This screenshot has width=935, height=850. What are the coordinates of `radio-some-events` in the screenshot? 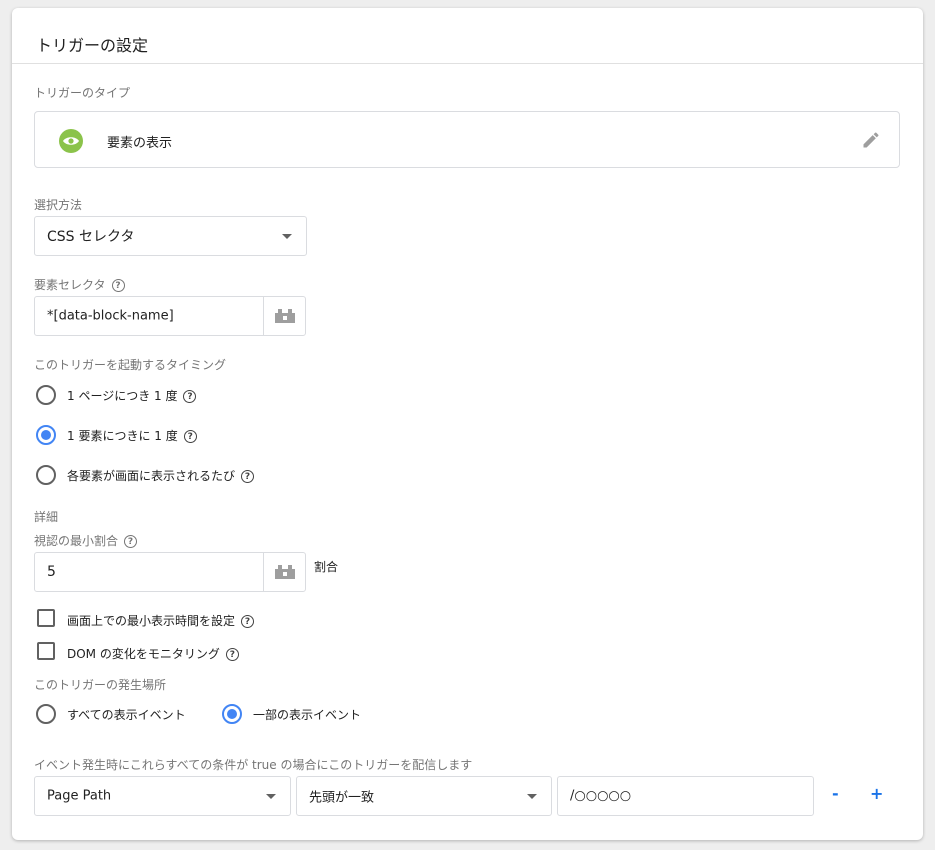 It's located at (232, 714).